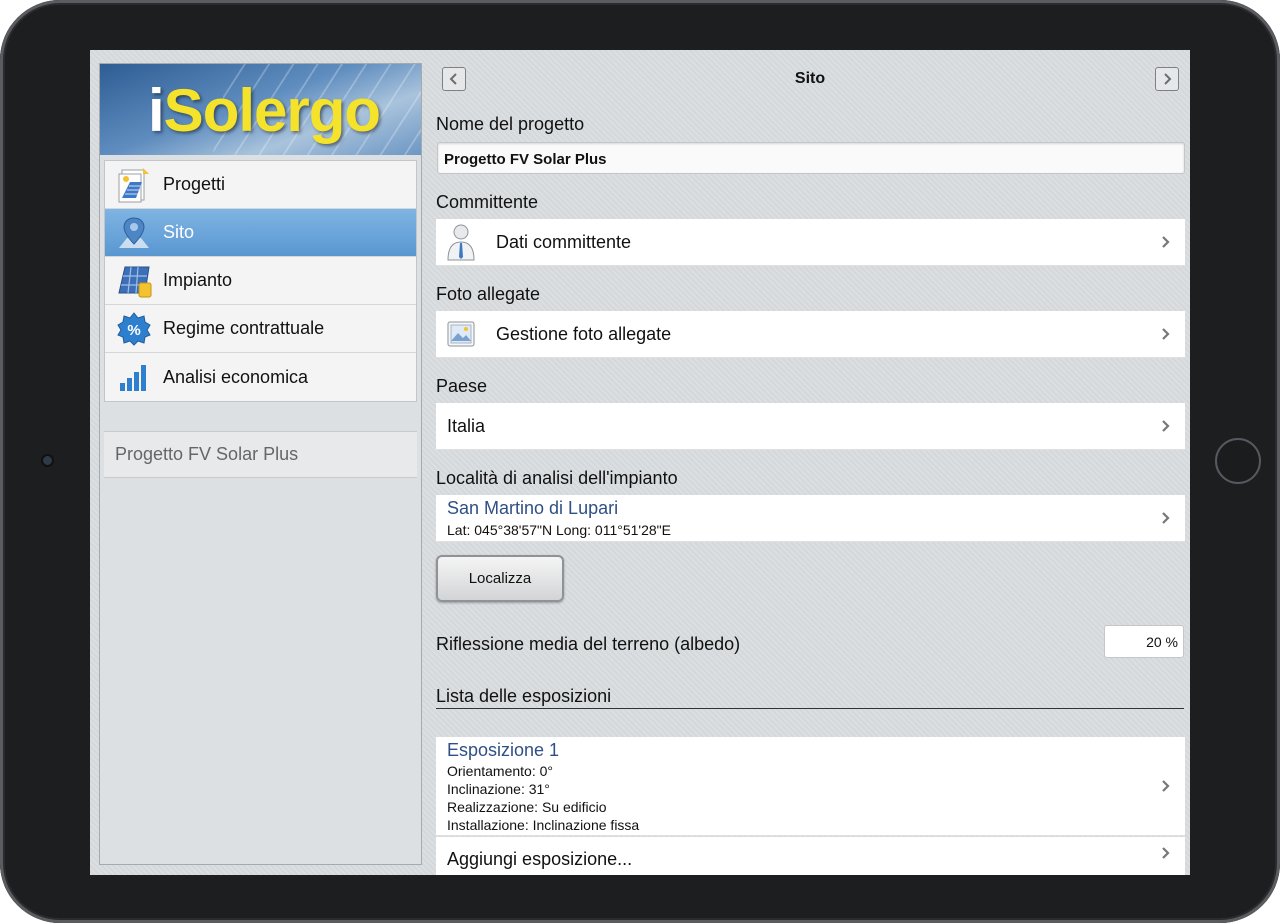  Describe the element at coordinates (134, 233) in the screenshot. I see `location-pin-icon` at that location.